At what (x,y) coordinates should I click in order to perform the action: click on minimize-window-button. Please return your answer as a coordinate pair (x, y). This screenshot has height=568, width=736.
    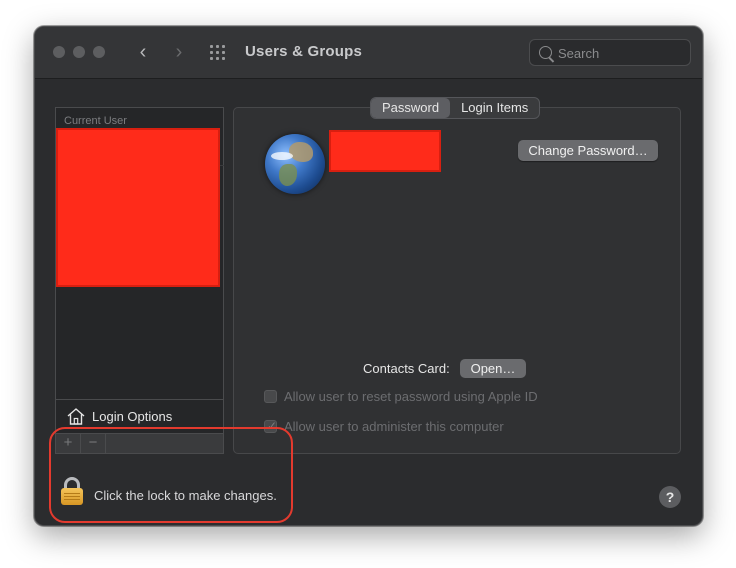
    Looking at the image, I should click on (79, 52).